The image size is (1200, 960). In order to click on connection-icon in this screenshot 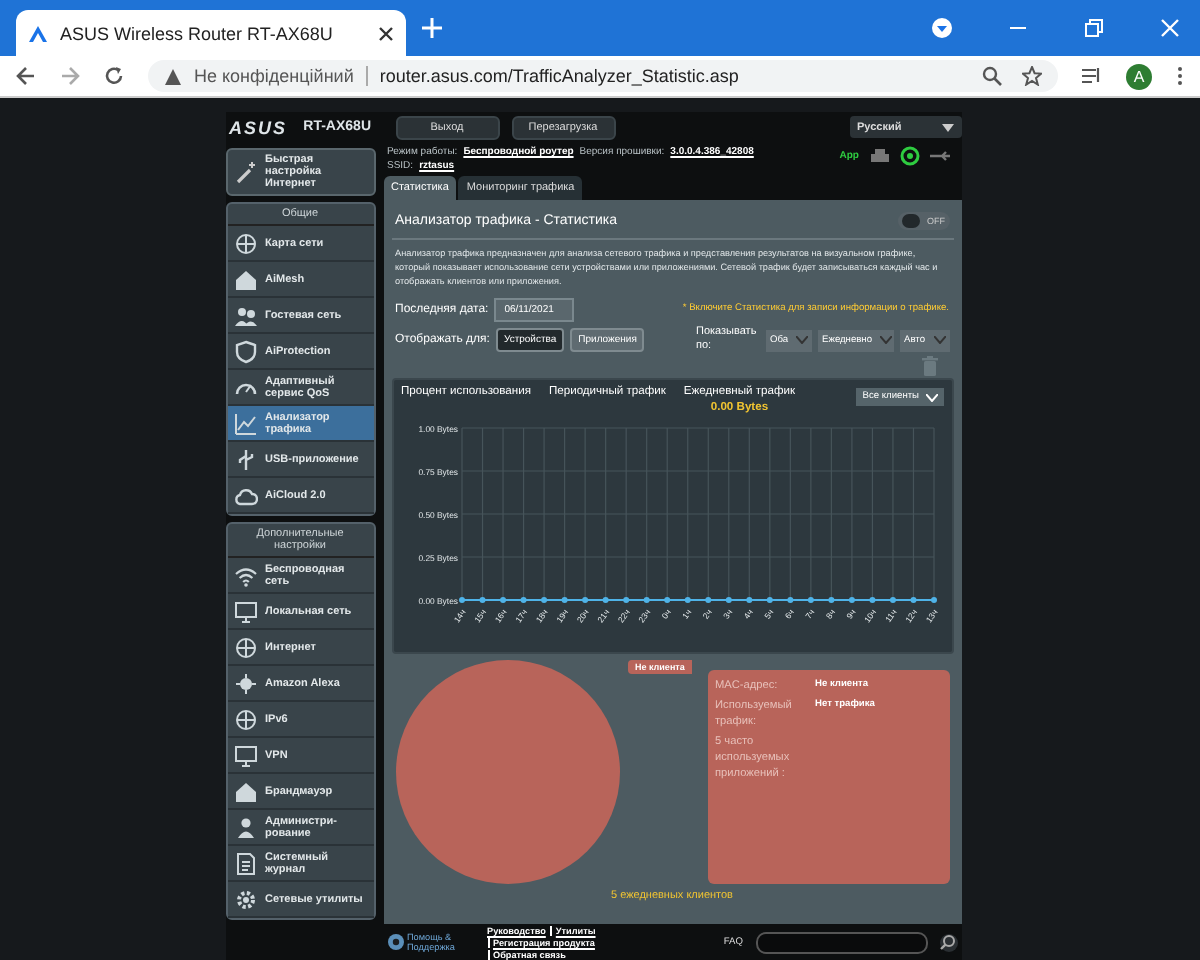, I will do `click(909, 156)`.